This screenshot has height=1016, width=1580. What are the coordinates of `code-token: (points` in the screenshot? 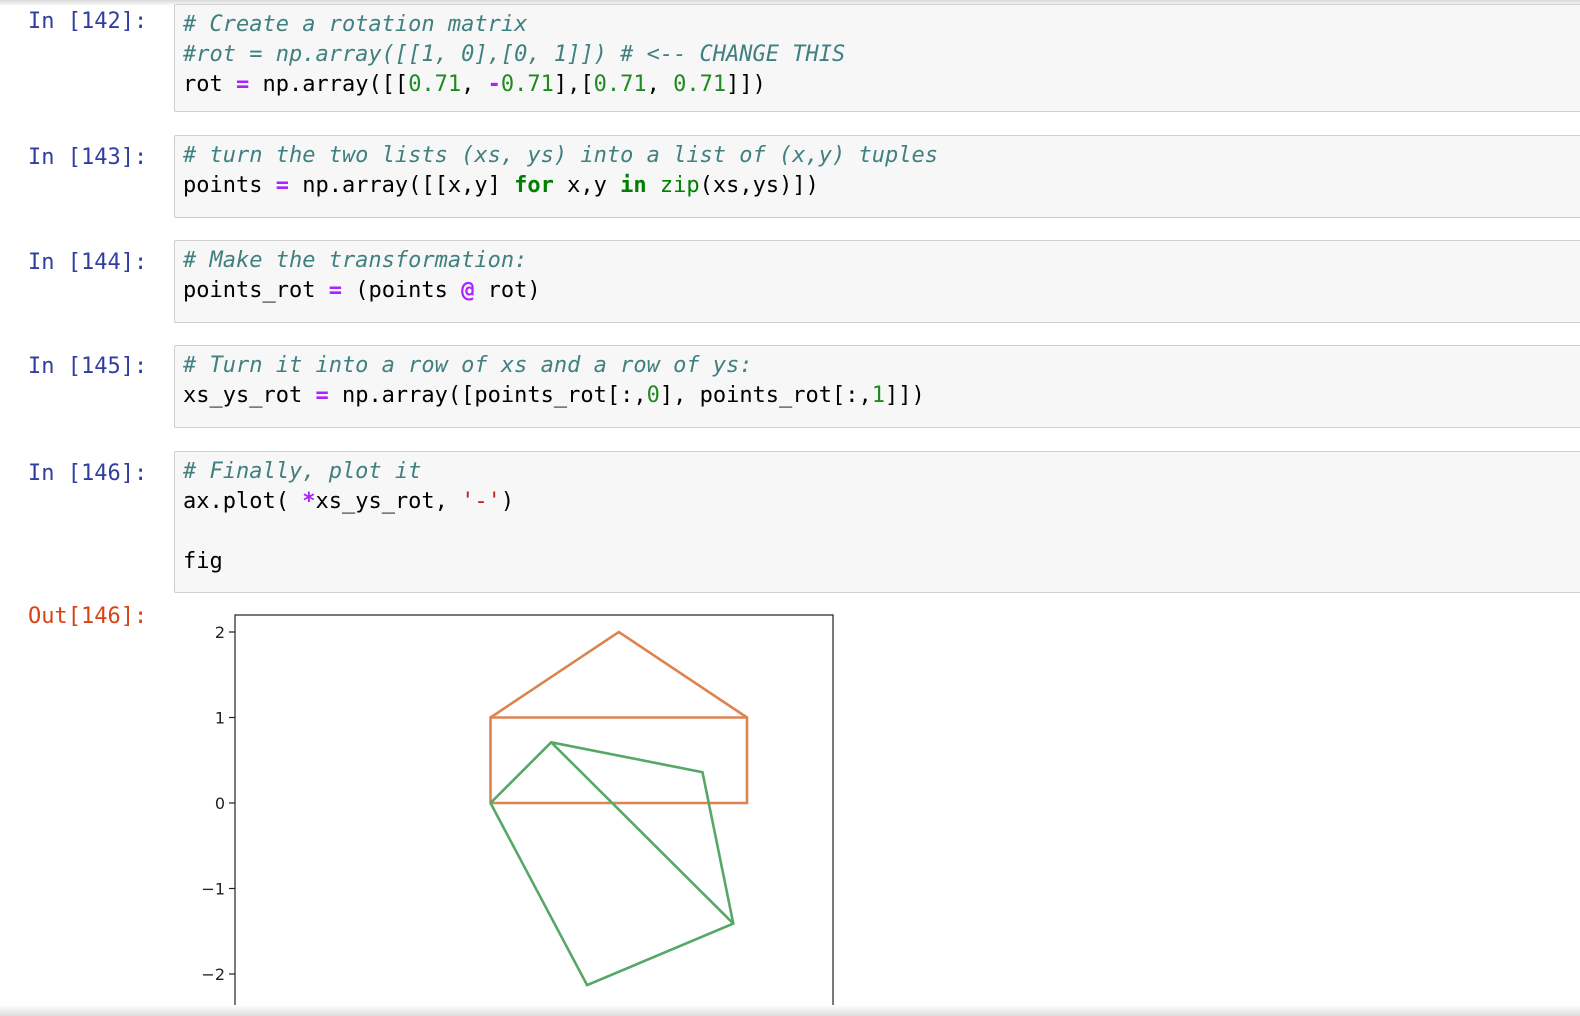 It's located at (401, 290).